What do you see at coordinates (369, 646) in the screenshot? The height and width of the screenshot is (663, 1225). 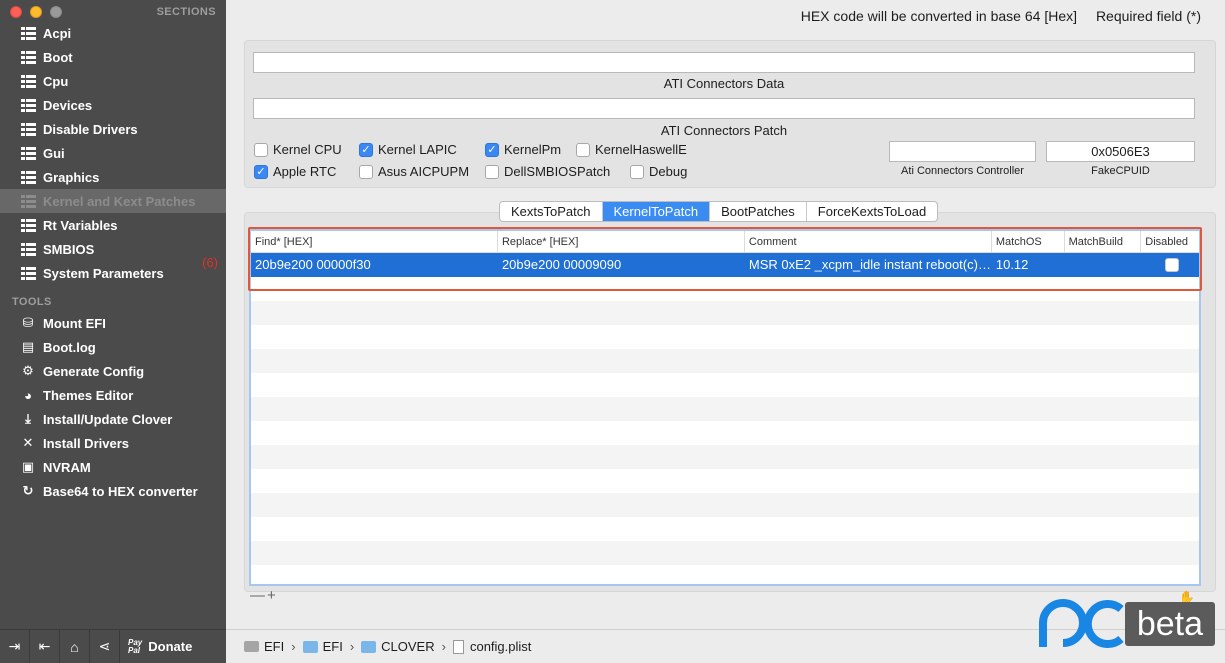 I see `folder-icon` at bounding box center [369, 646].